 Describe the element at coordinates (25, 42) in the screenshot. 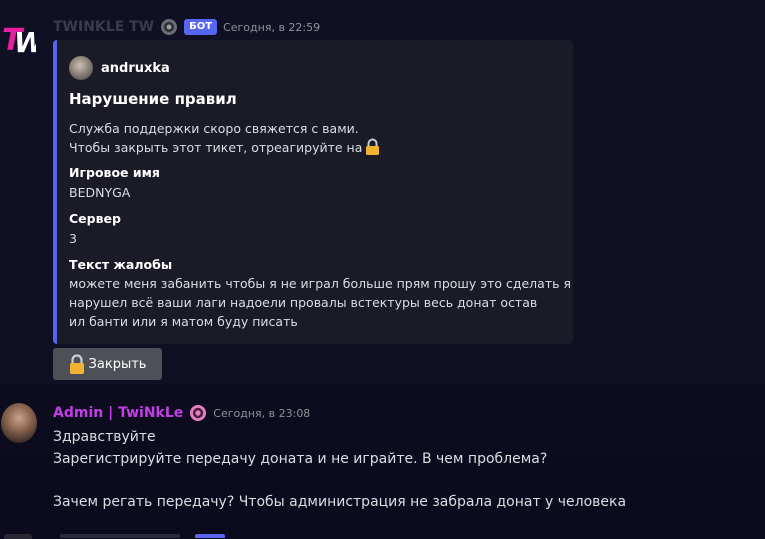

I see `svg-text: W` at that location.